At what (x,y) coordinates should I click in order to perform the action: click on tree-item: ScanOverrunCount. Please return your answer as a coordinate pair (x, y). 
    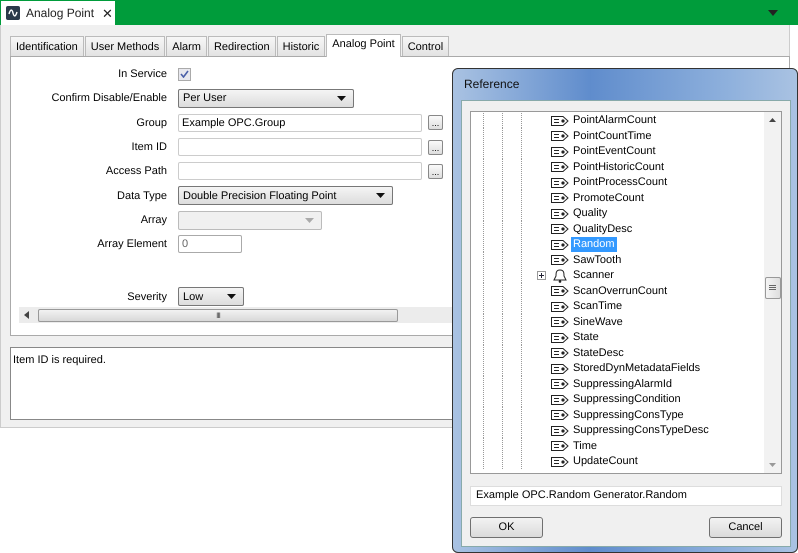
    Looking at the image, I should click on (620, 291).